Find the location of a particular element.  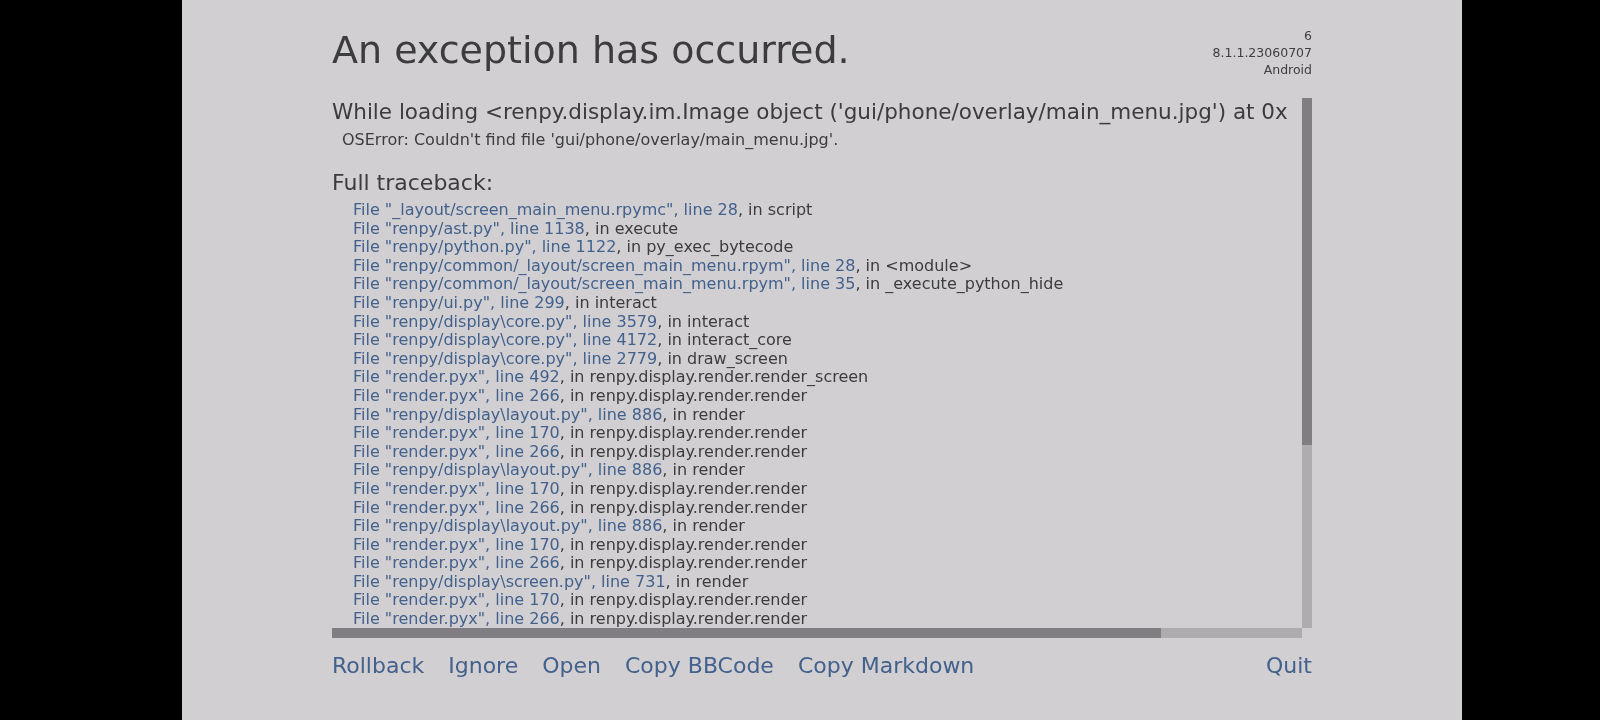

file-link: File "renpy/ui.py", line 299 is located at coordinates (459, 302).